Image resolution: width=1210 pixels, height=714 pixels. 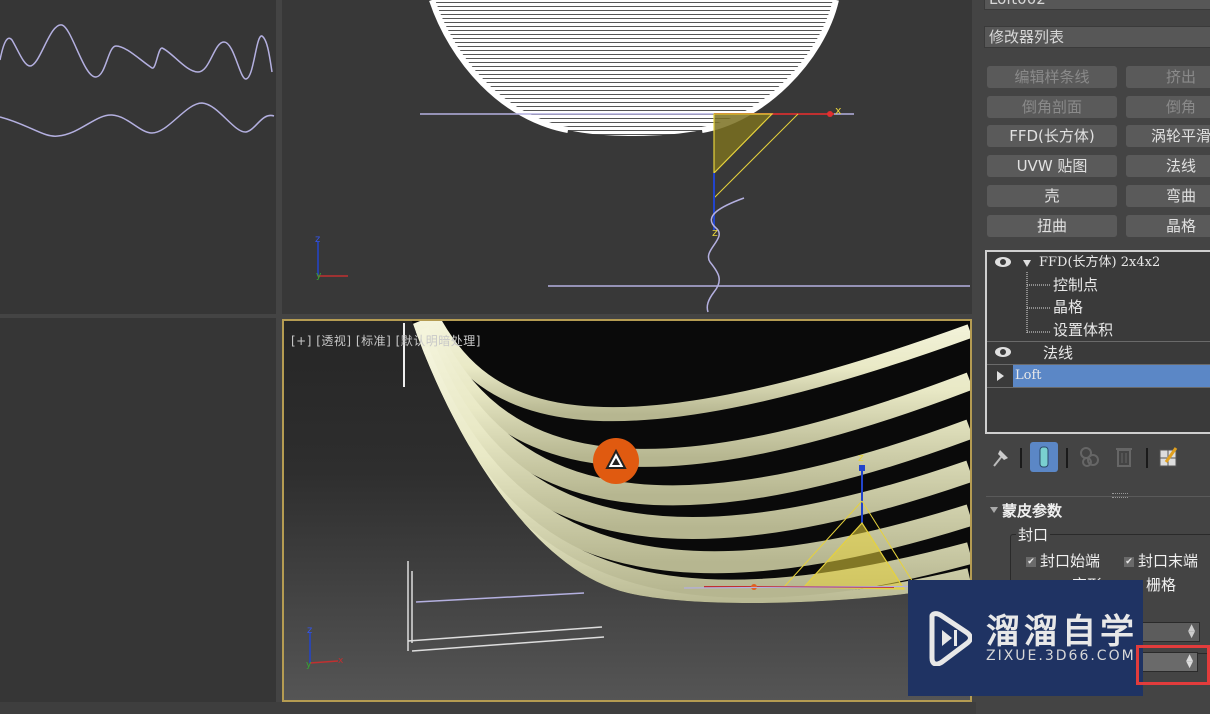 What do you see at coordinates (1170, 632) in the screenshot?
I see `shape-steps-spinner: ▲ ▼` at bounding box center [1170, 632].